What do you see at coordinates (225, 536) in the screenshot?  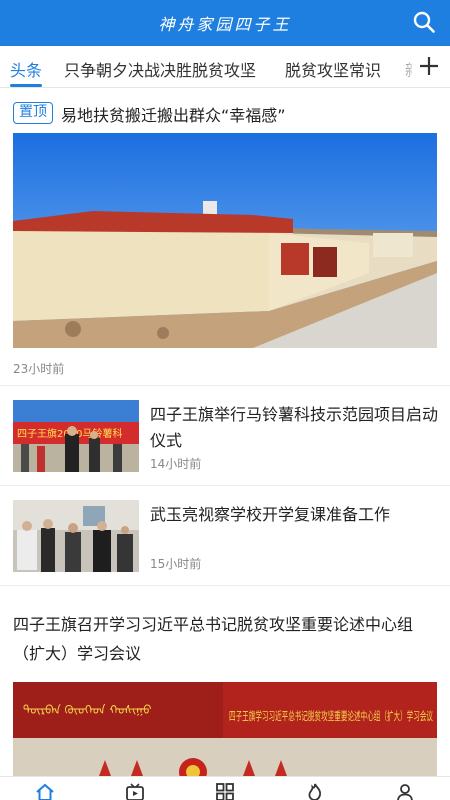 I see `news-item: 武玉亮视察学校开学复课准备工作 15小时前` at bounding box center [225, 536].